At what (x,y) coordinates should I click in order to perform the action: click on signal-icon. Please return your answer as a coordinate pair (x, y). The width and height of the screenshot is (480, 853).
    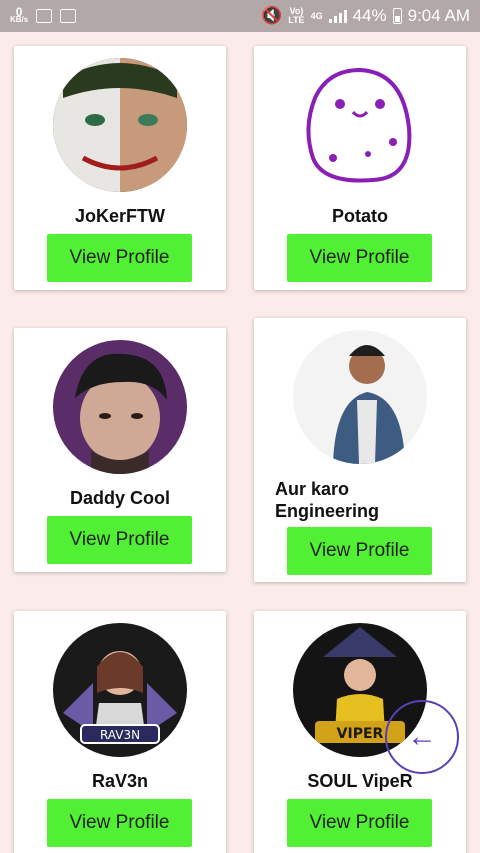
    Looking at the image, I should click on (337, 16).